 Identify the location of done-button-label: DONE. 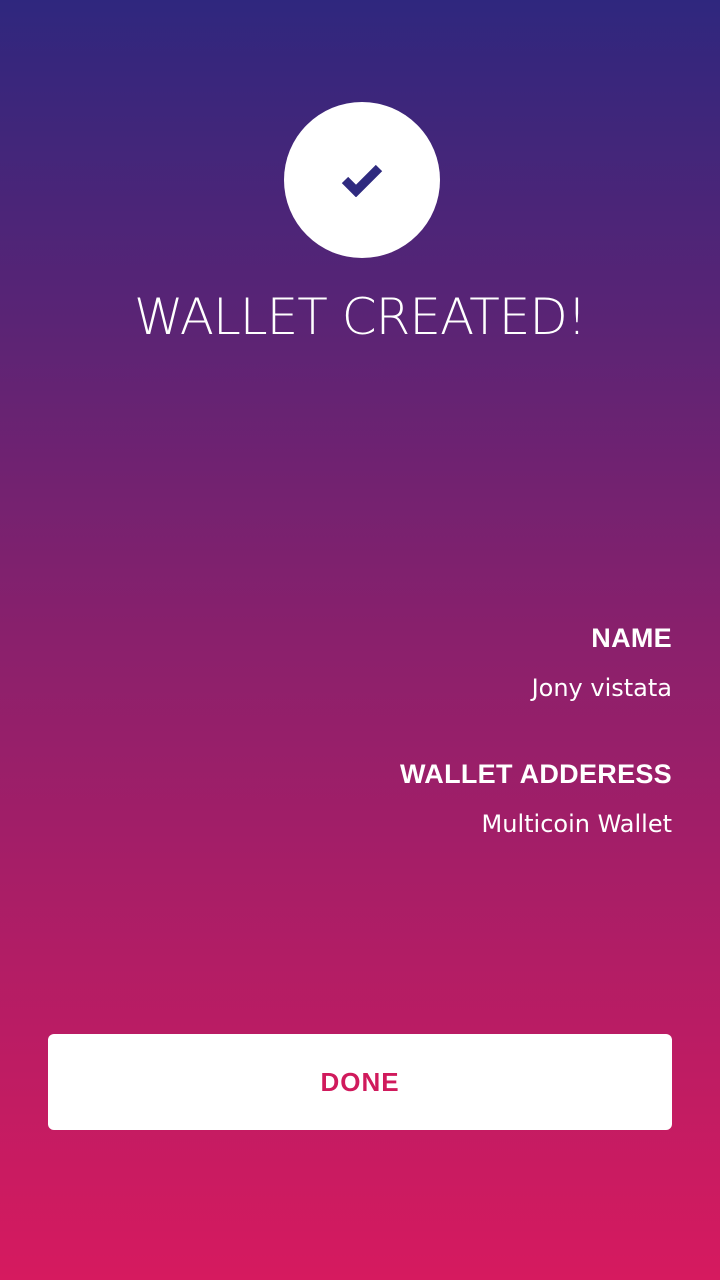
(360, 1081).